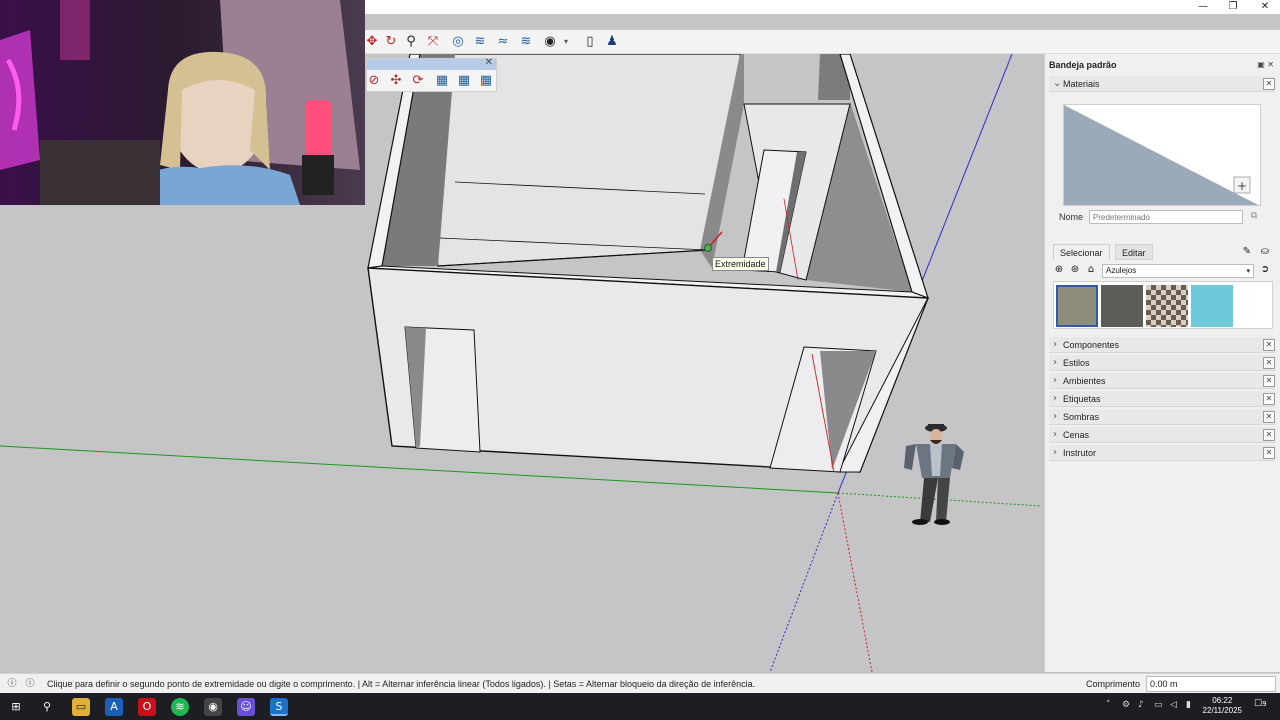 Image resolution: width=1280 pixels, height=720 pixels. I want to click on drape-icon: ≋, so click(526, 42).